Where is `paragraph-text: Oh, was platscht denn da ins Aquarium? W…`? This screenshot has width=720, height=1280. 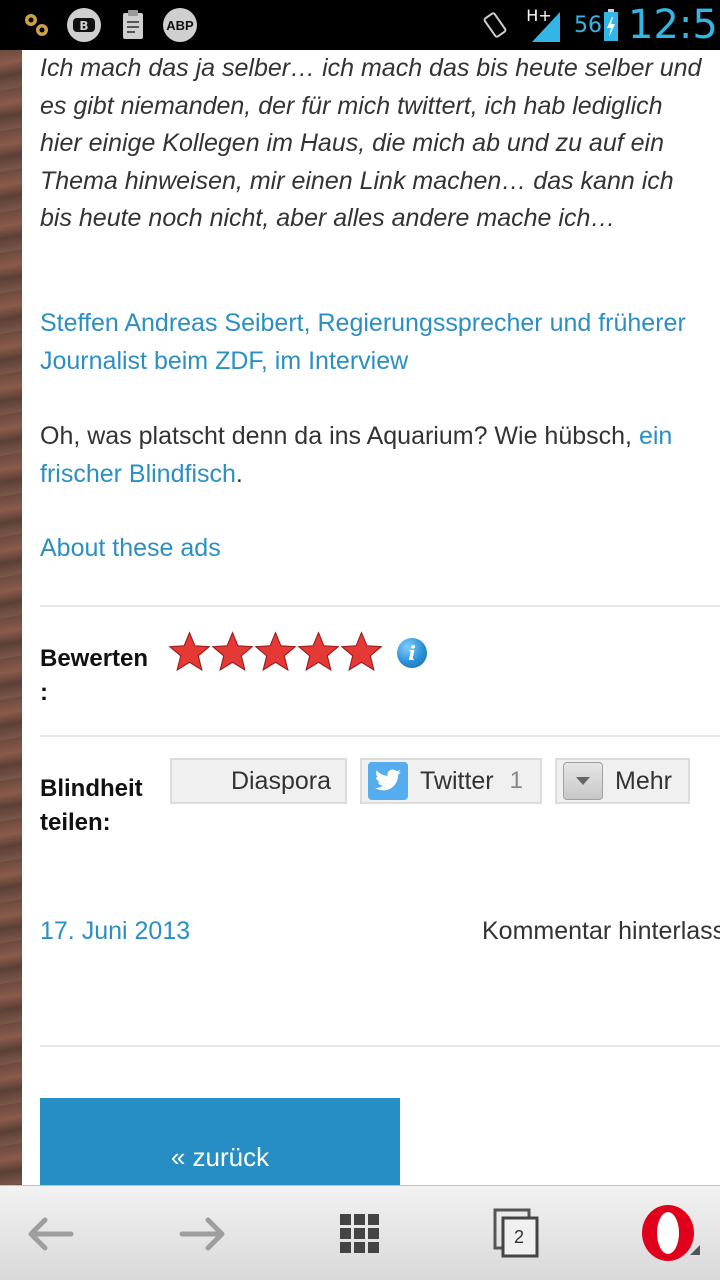
paragraph-text: Oh, was platscht denn da ins Aquarium? W… is located at coordinates (339, 436).